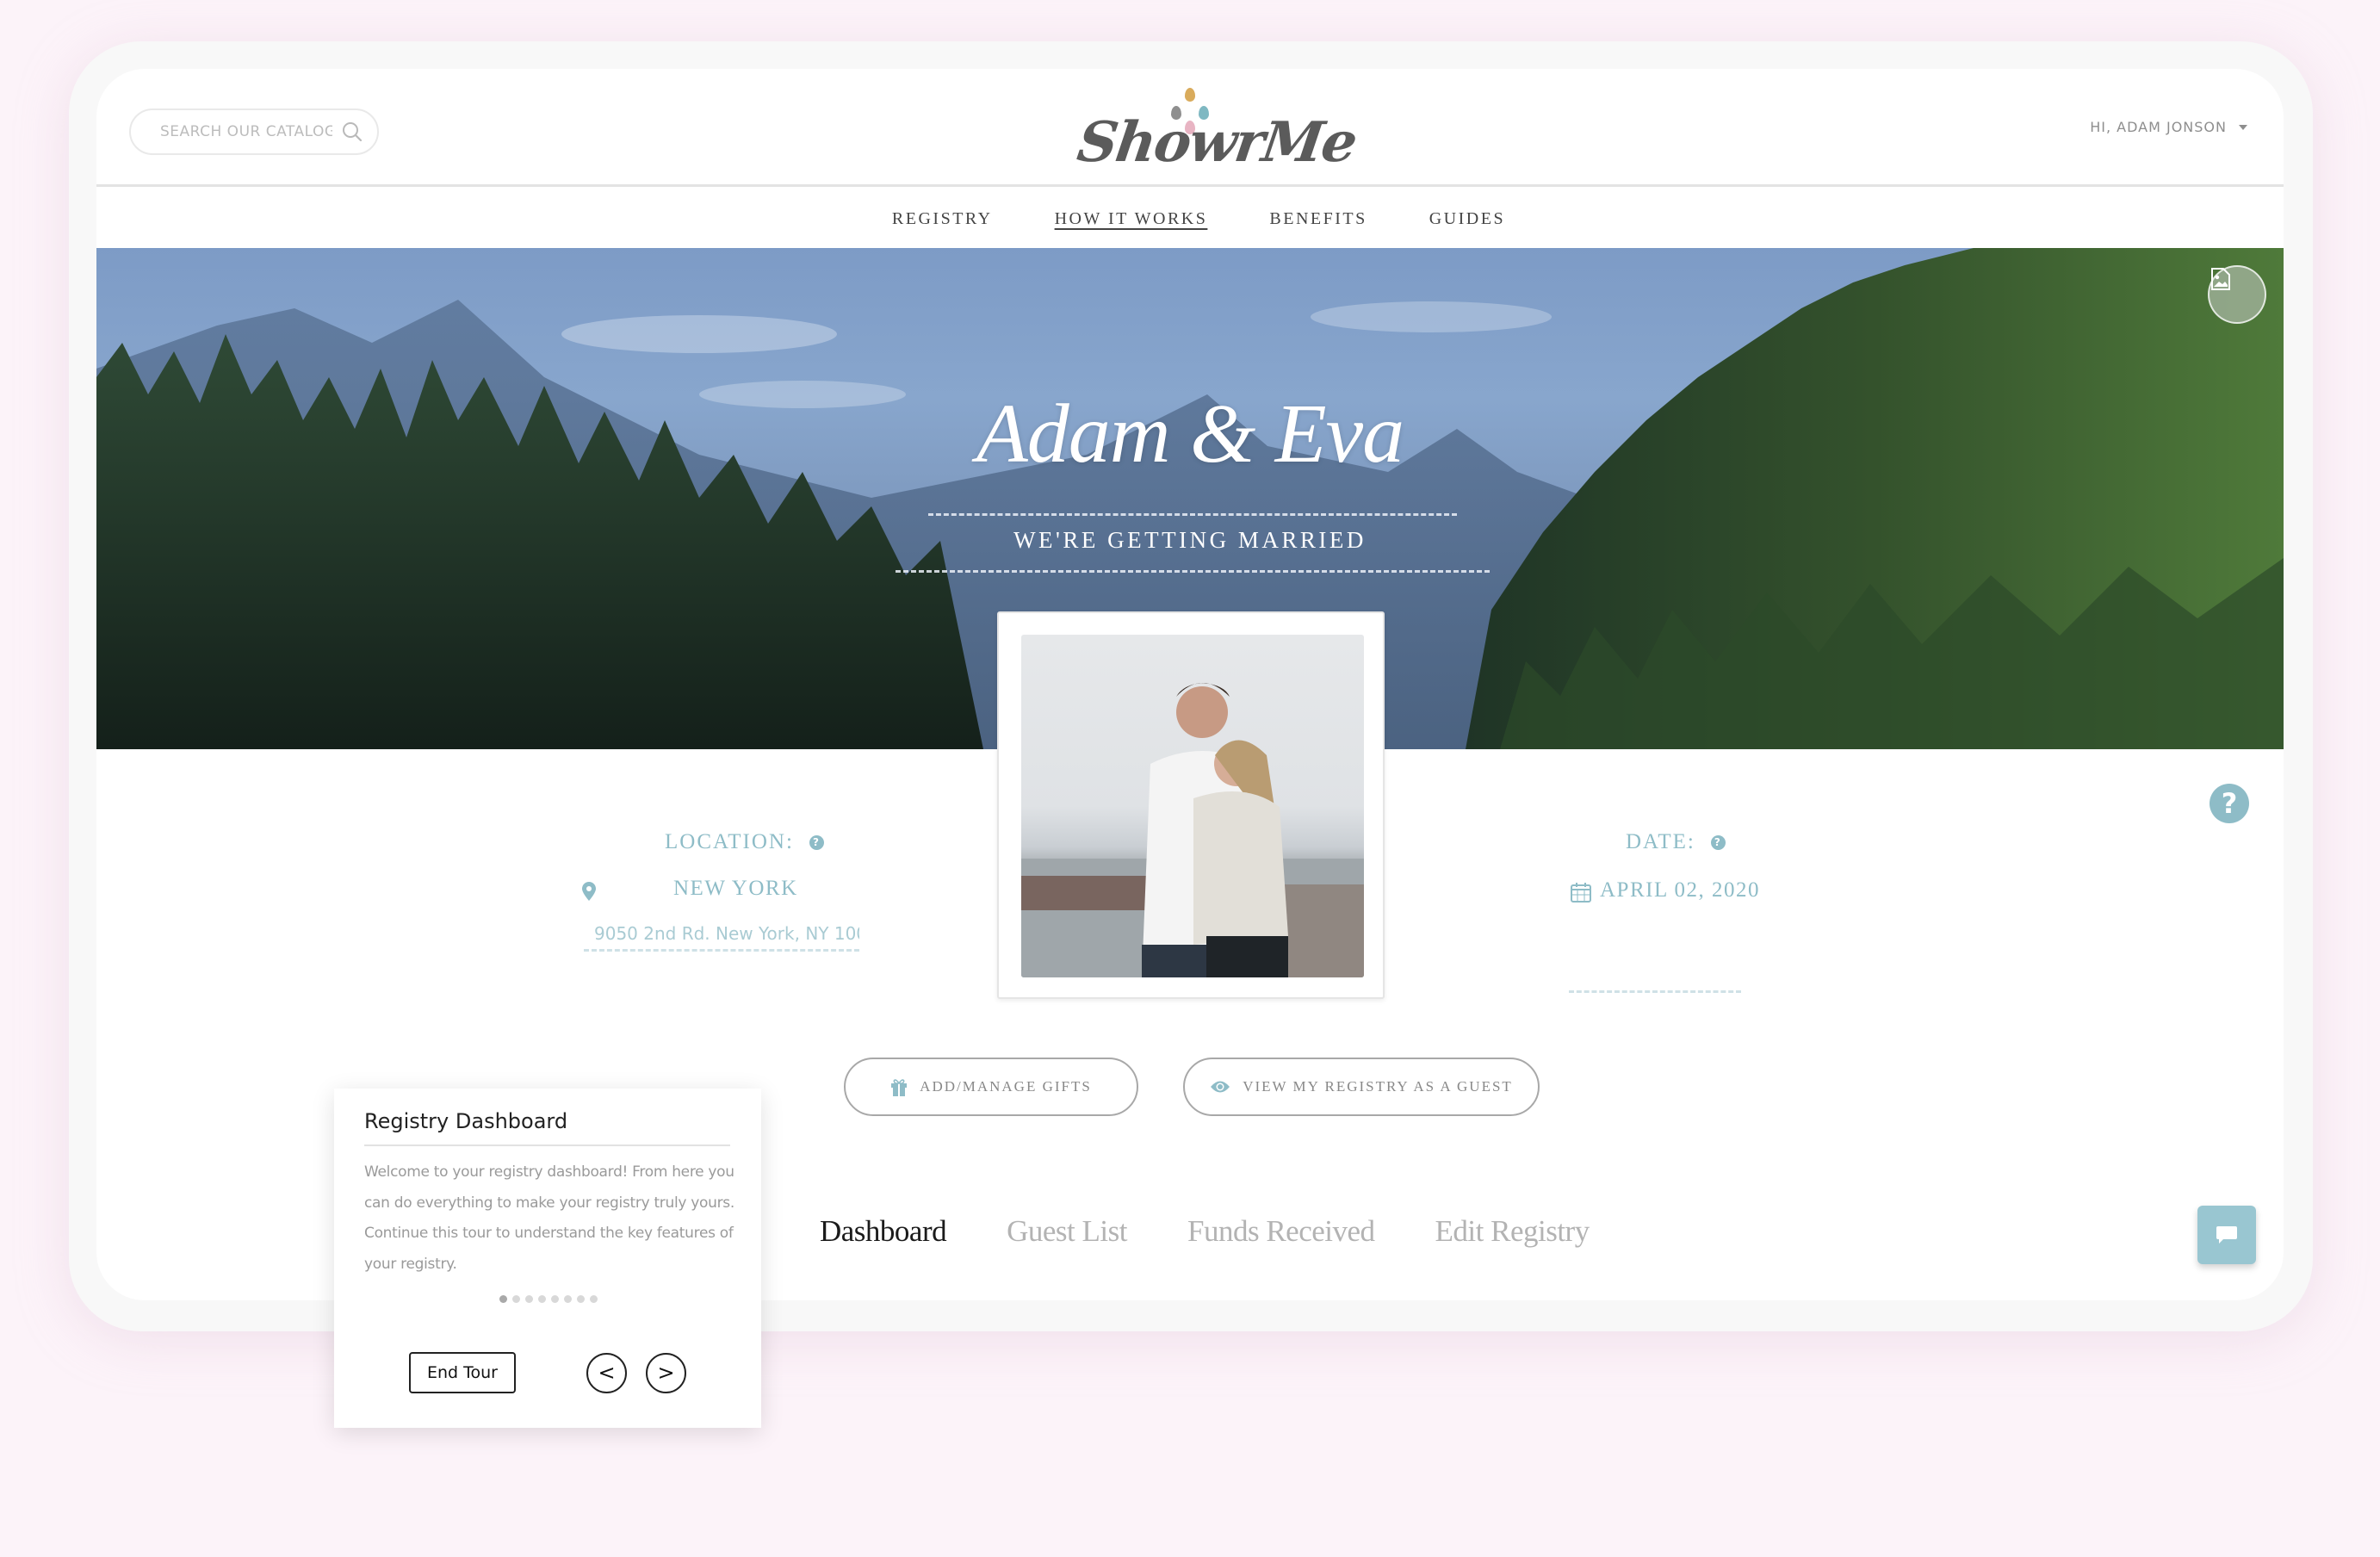  I want to click on subtitle-top-divider, so click(1192, 514).